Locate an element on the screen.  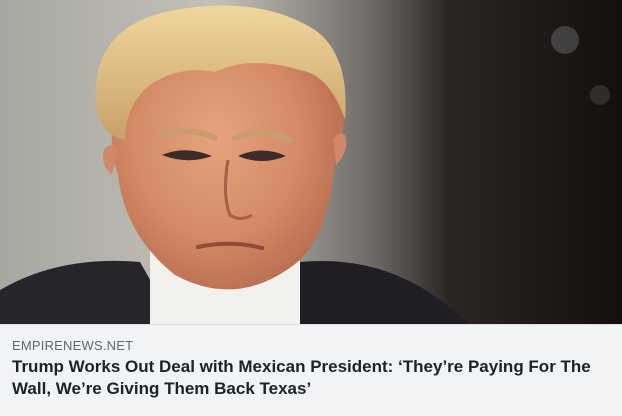
source-domain: EMPIRENEWS.NET is located at coordinates (73, 345).